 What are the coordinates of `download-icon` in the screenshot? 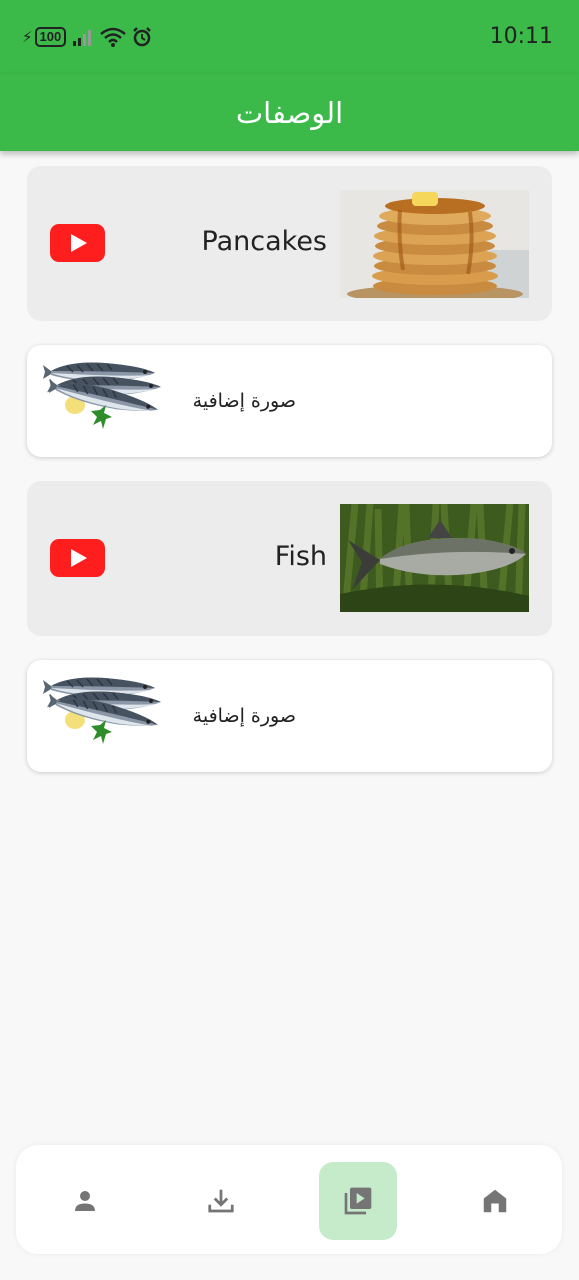 It's located at (221, 1201).